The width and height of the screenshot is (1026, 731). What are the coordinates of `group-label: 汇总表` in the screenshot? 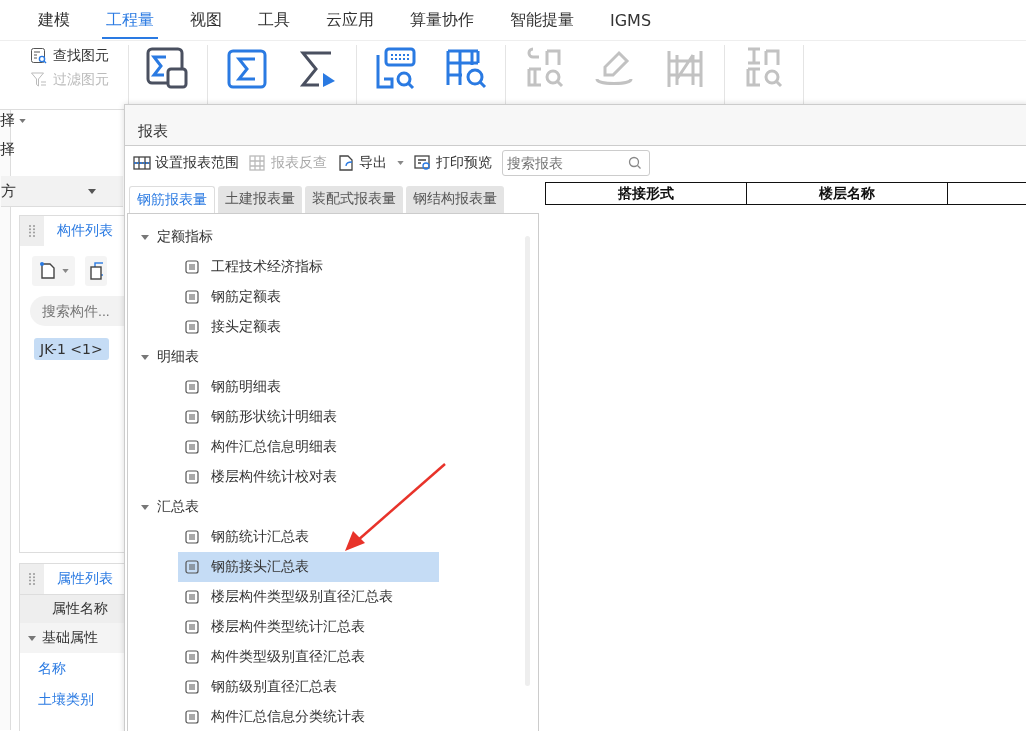 It's located at (178, 507).